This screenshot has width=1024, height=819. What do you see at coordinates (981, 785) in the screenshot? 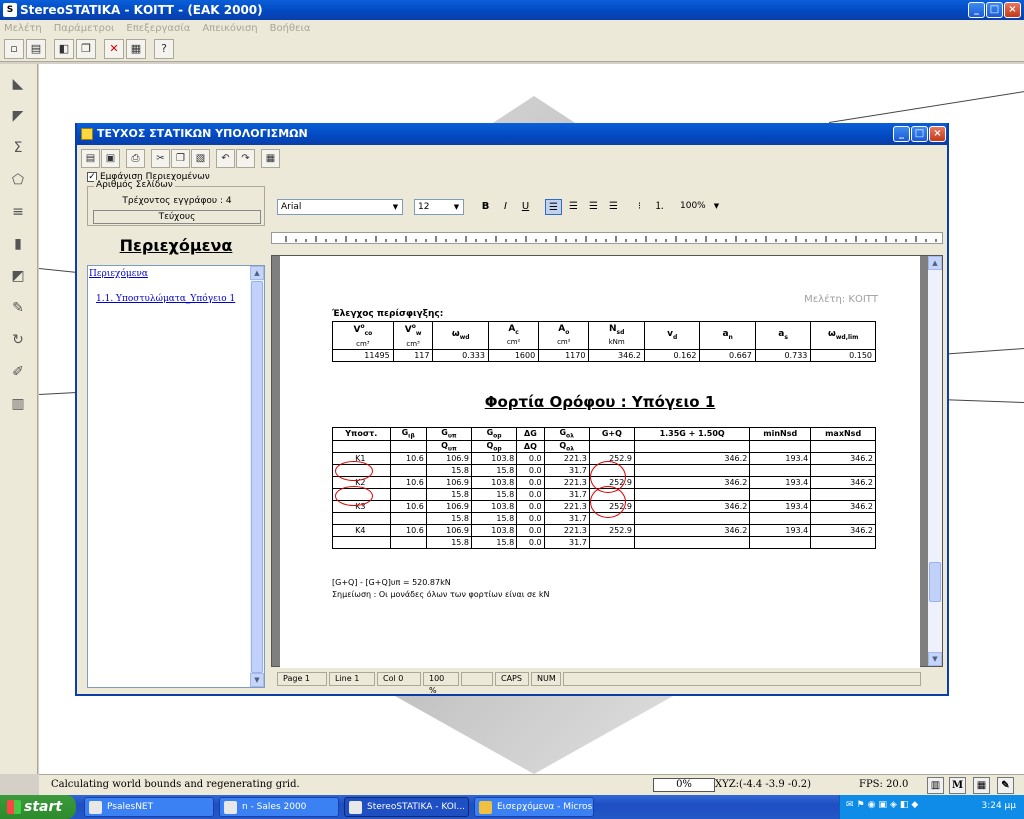
I see `calculator-icon: ▦` at bounding box center [981, 785].